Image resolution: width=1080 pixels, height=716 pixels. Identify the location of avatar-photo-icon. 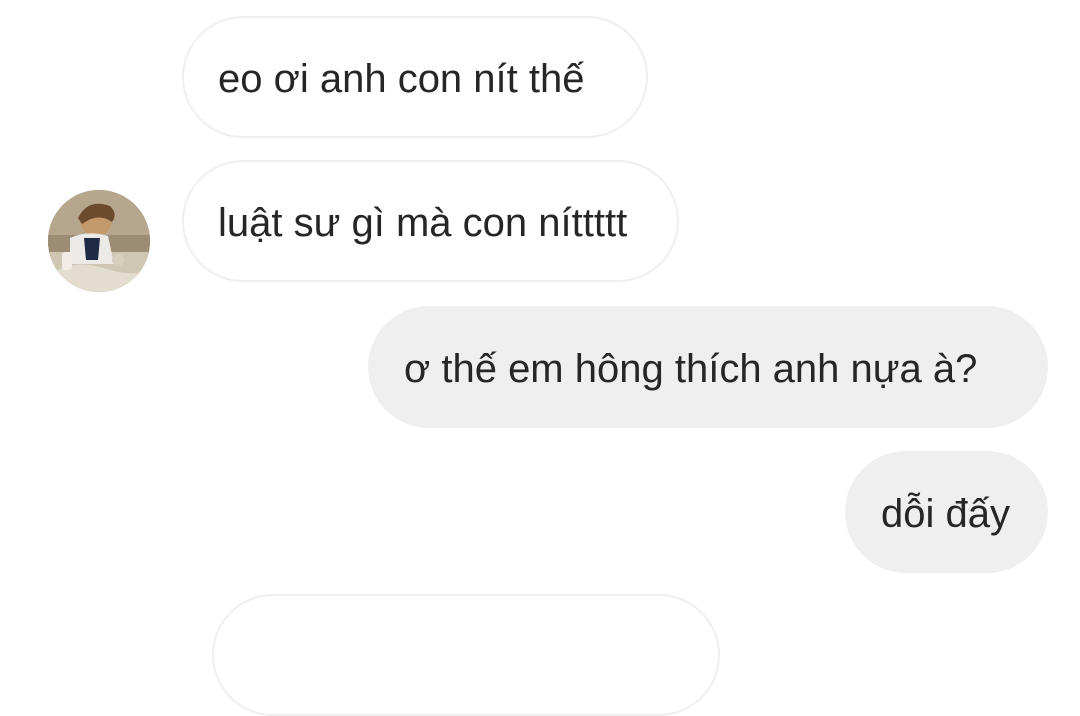
(99, 241).